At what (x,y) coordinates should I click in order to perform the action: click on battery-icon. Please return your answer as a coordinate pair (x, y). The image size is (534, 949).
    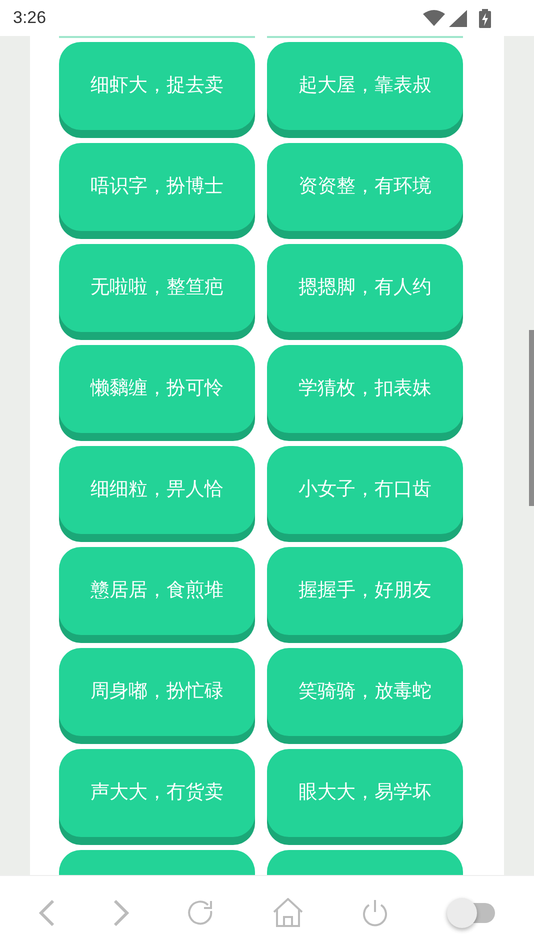
    Looking at the image, I should click on (485, 18).